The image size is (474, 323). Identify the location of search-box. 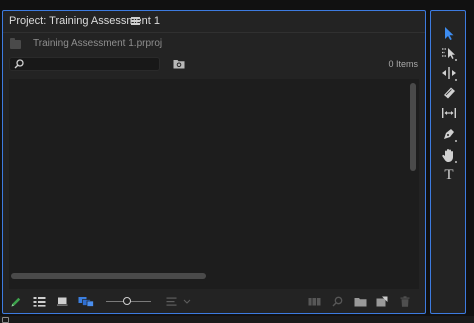
(84, 64).